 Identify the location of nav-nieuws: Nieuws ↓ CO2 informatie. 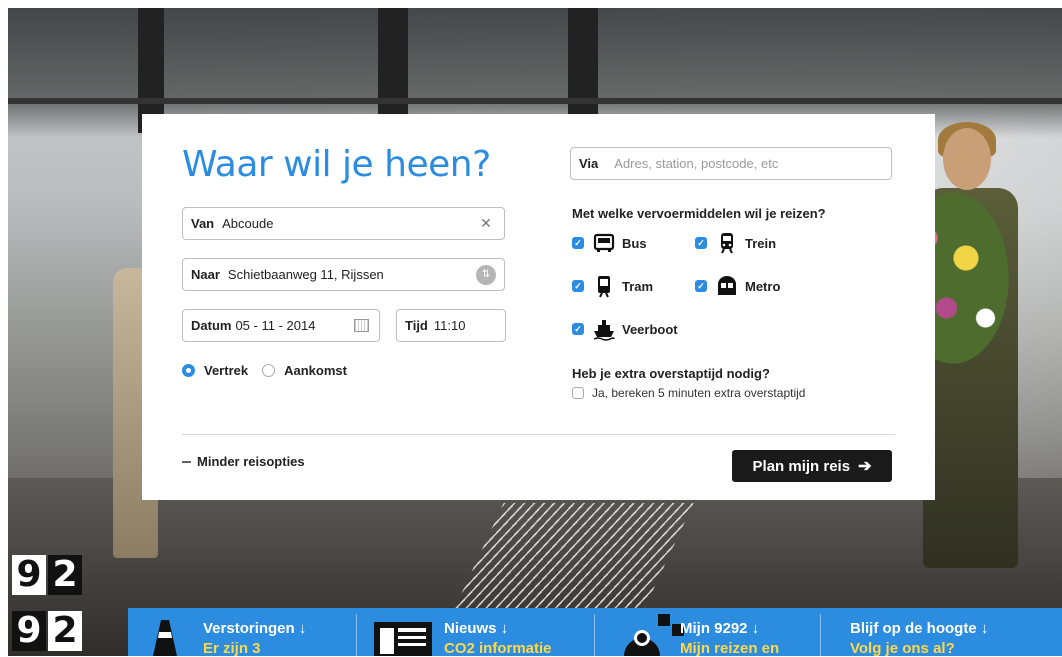
(478, 632).